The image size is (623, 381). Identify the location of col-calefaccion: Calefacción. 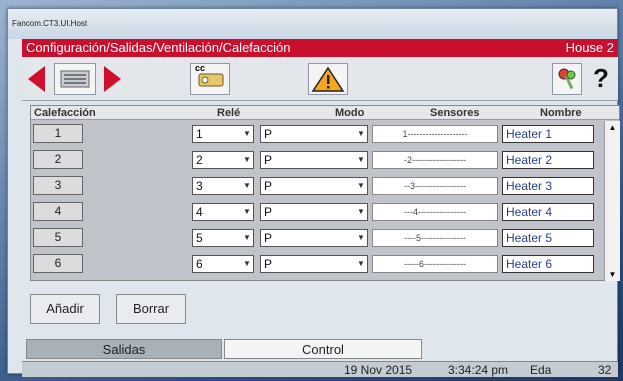
(65, 113).